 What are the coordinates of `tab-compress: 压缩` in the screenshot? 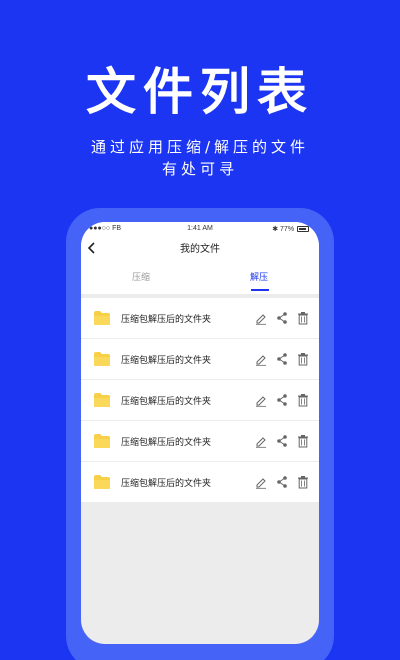 It's located at (141, 276).